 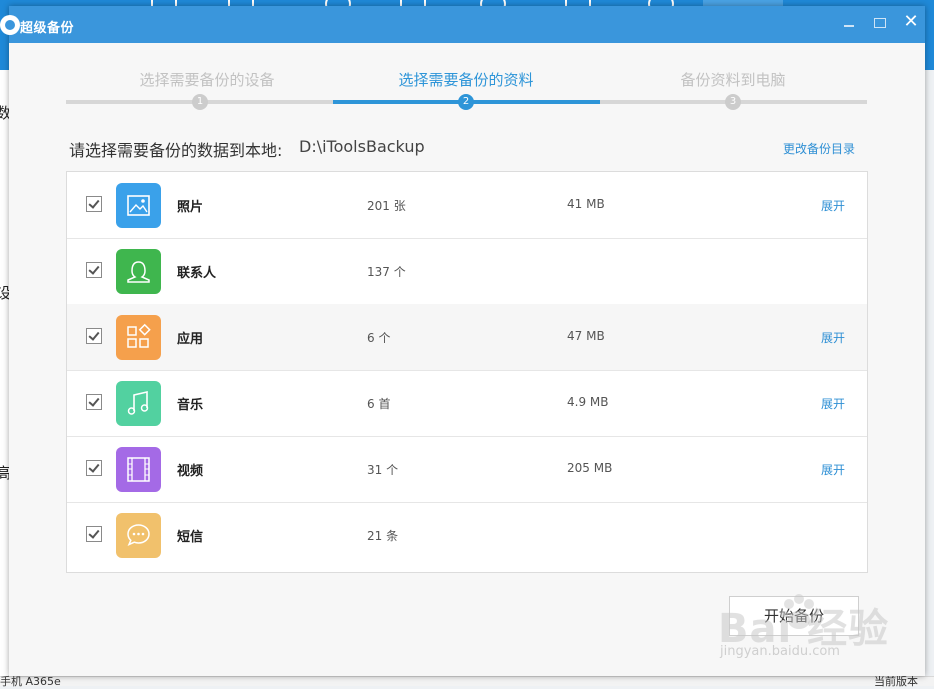 What do you see at coordinates (849, 26) in the screenshot?
I see `minimize-icon` at bounding box center [849, 26].